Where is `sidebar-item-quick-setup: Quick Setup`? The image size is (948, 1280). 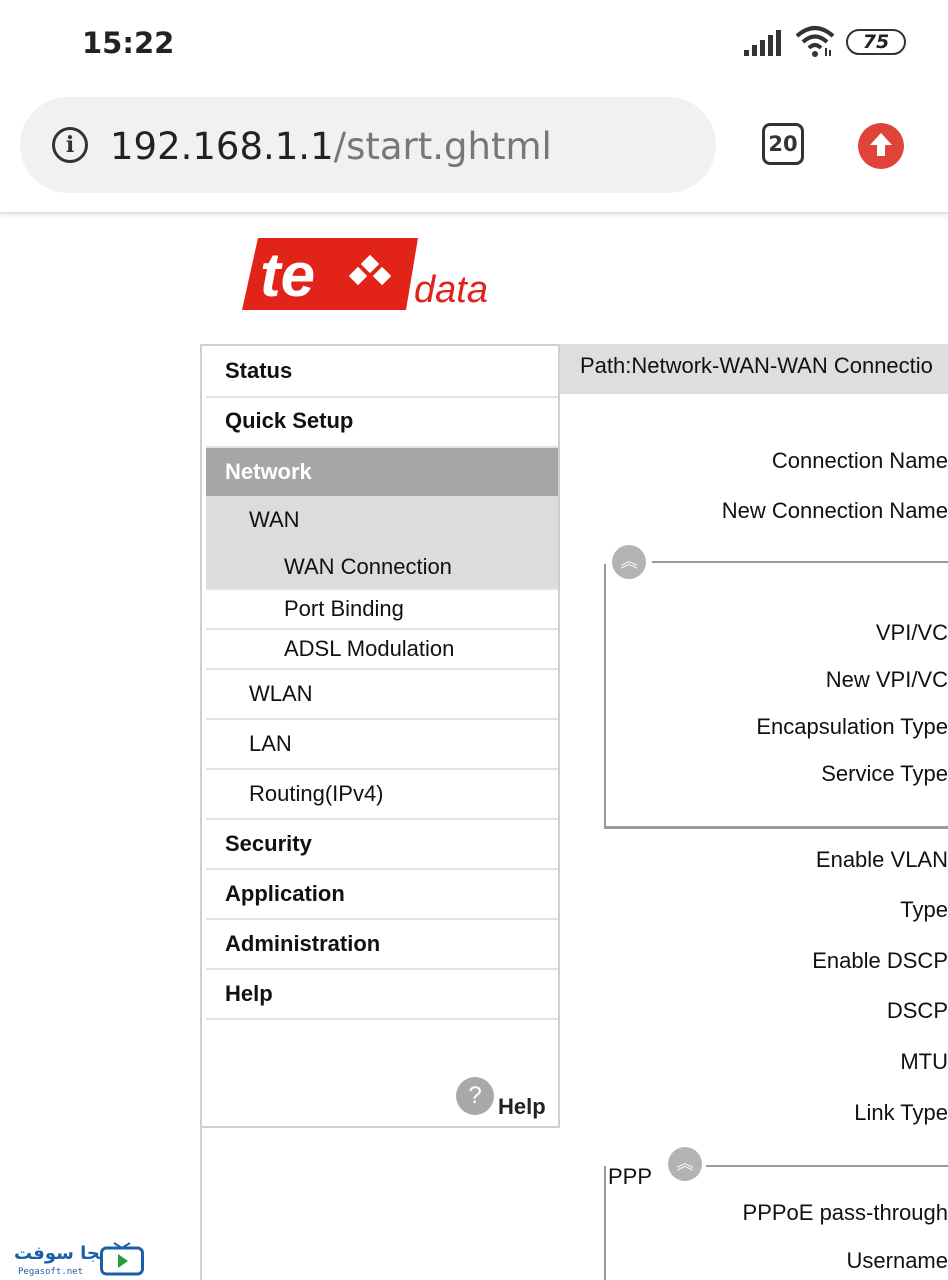 sidebar-item-quick-setup: Quick Setup is located at coordinates (382, 423).